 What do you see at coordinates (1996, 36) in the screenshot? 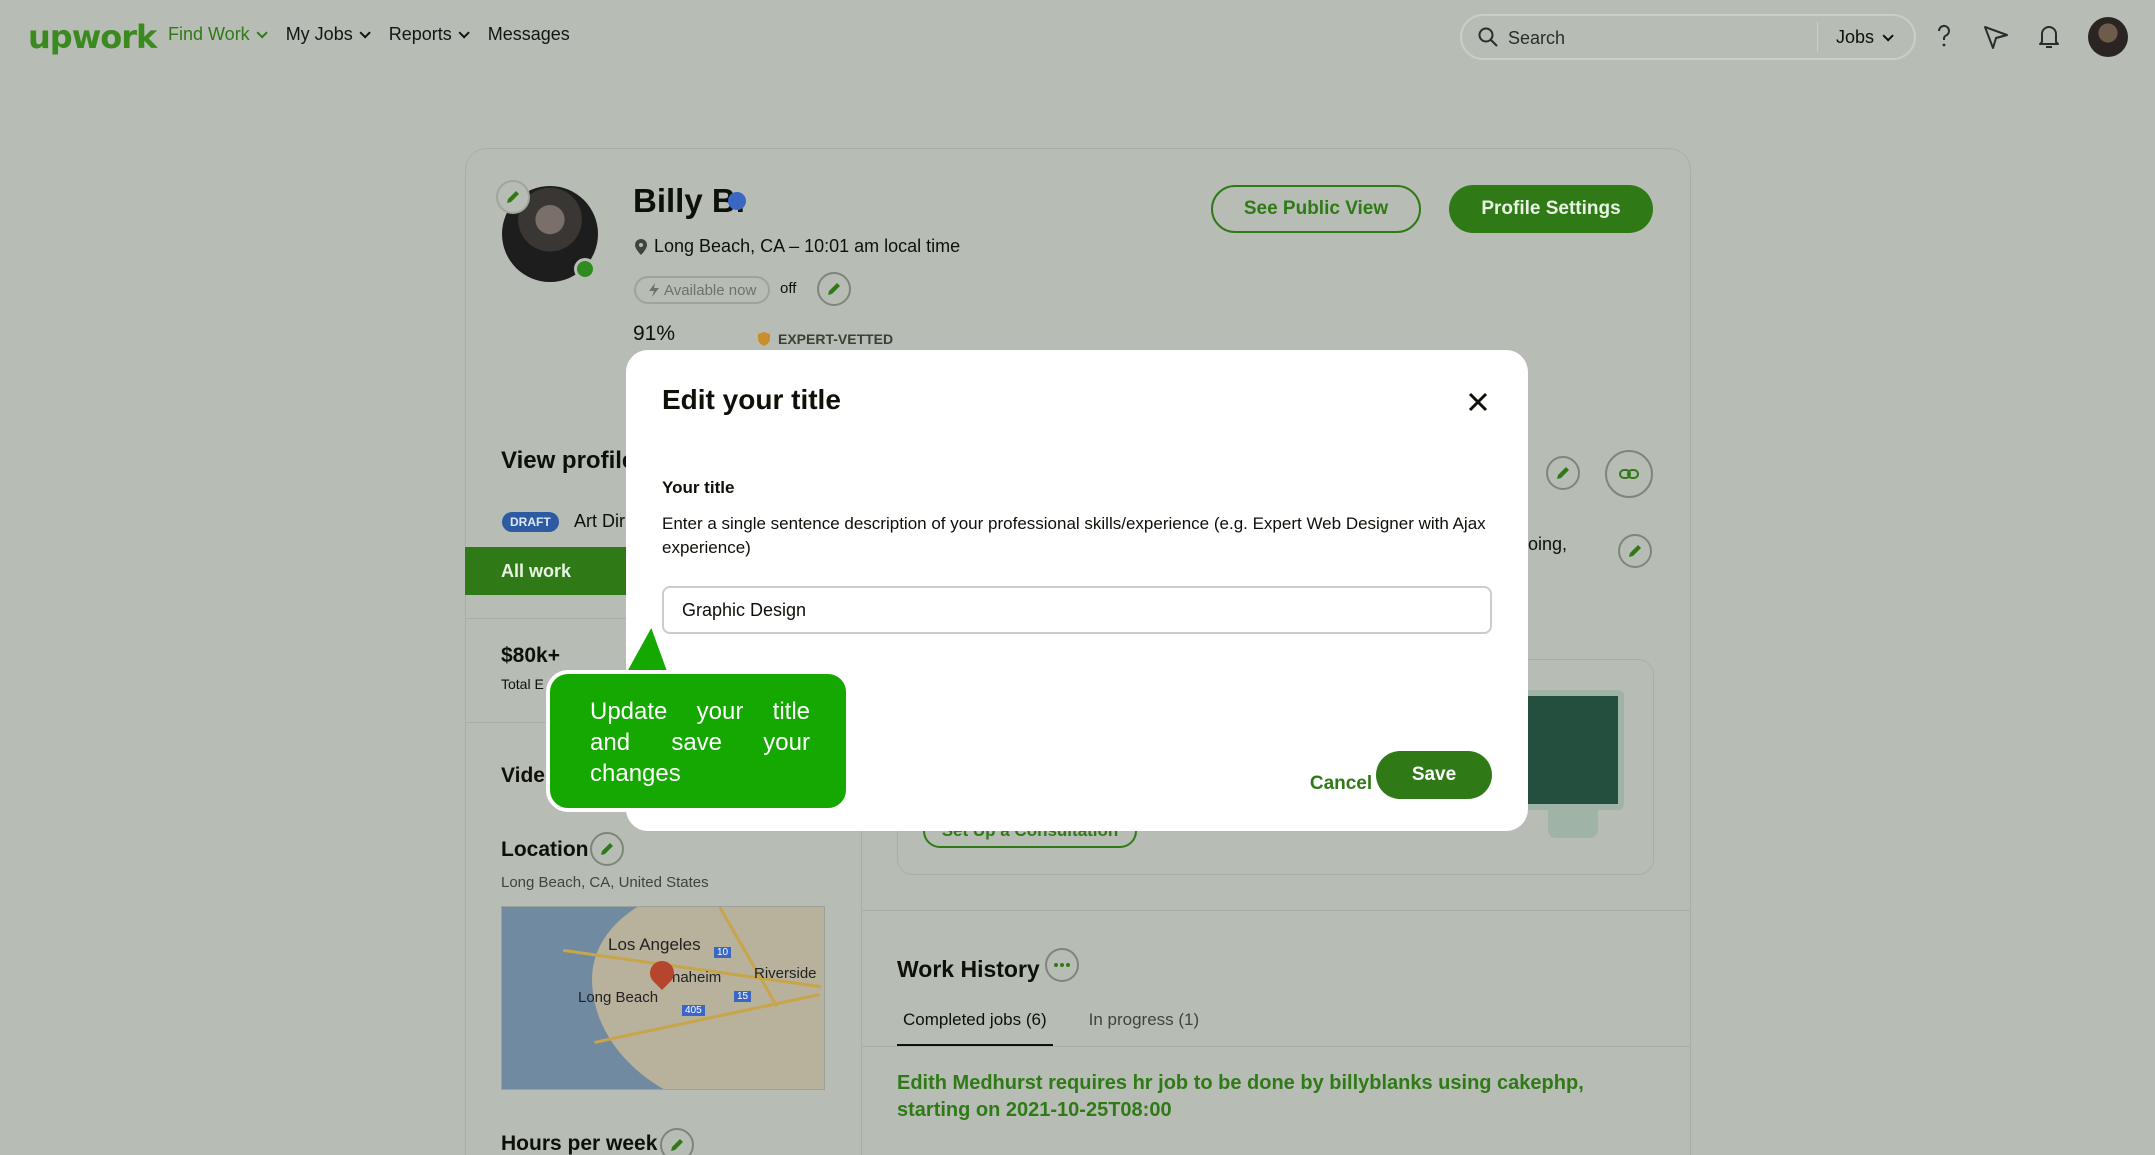
I see `send-icon` at bounding box center [1996, 36].